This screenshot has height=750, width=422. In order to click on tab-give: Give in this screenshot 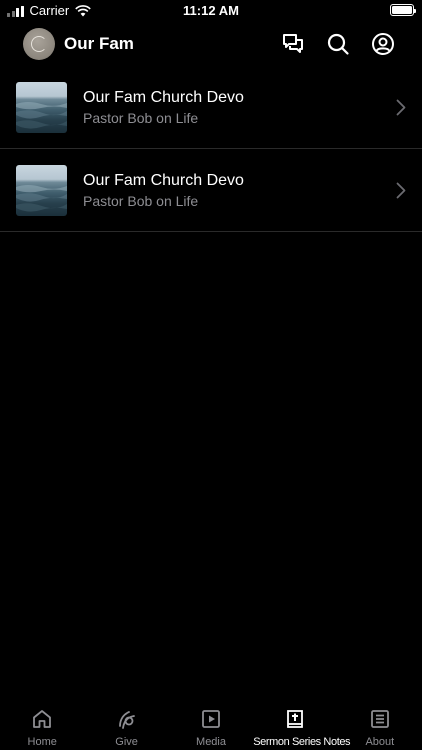, I will do `click(126, 725)`.